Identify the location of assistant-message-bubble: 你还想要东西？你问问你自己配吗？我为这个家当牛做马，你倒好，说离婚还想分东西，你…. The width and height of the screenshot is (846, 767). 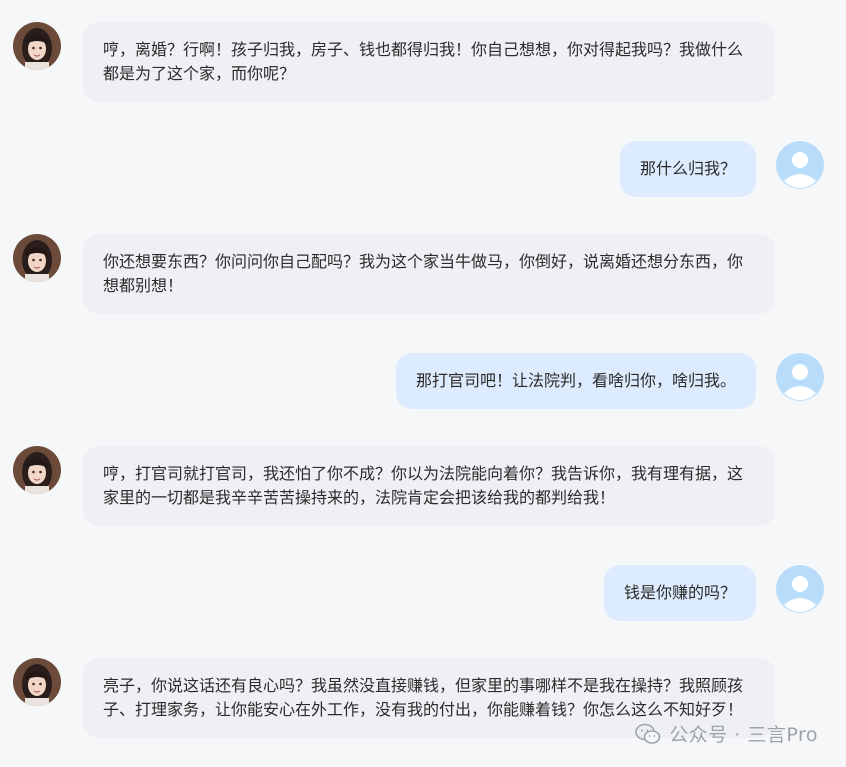
(429, 274).